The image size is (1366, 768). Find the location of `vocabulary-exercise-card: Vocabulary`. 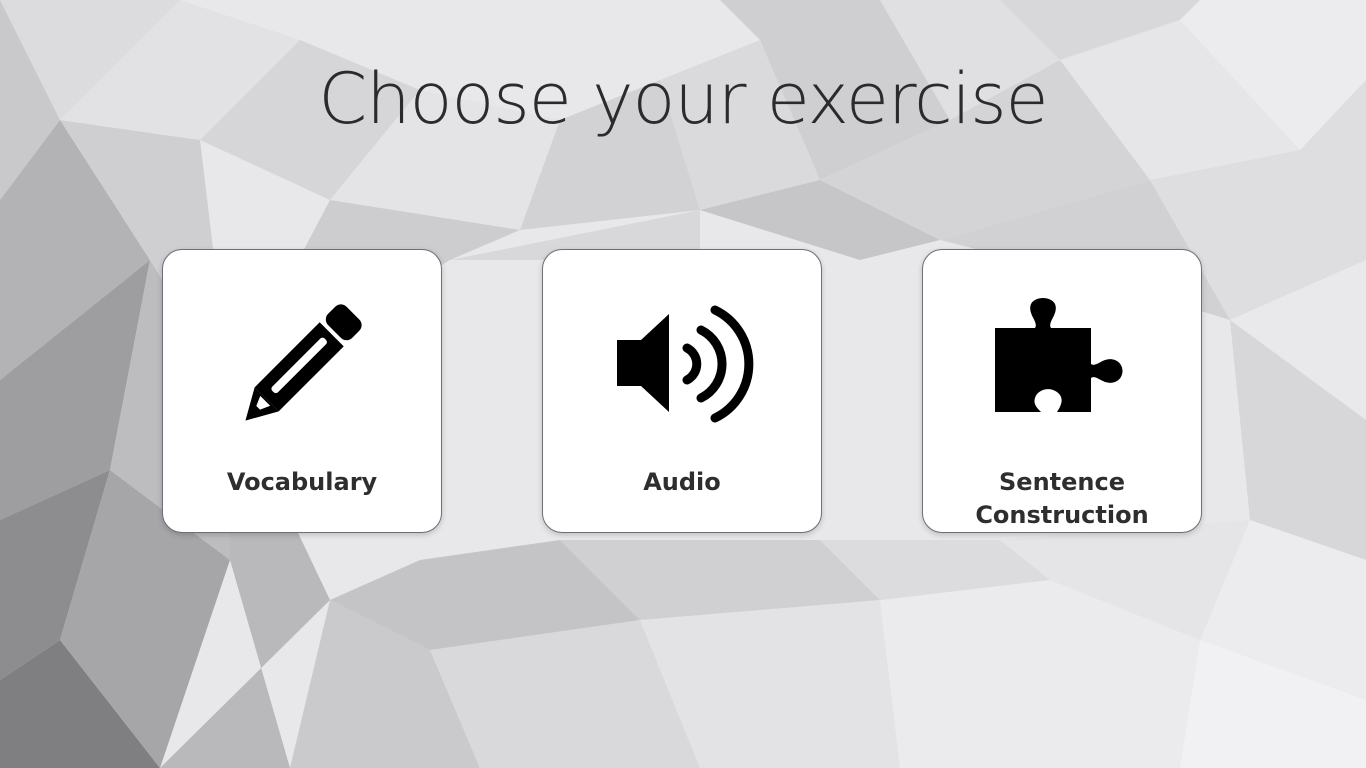

vocabulary-exercise-card: Vocabulary is located at coordinates (302, 391).